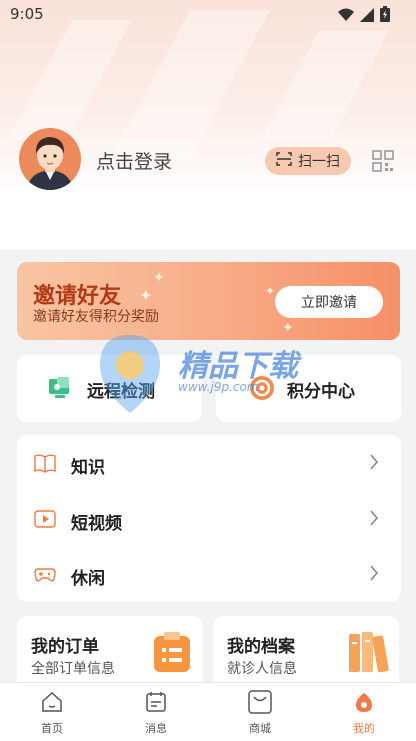 The height and width of the screenshot is (741, 416). What do you see at coordinates (364, 702) in the screenshot?
I see `profile-icon` at bounding box center [364, 702].